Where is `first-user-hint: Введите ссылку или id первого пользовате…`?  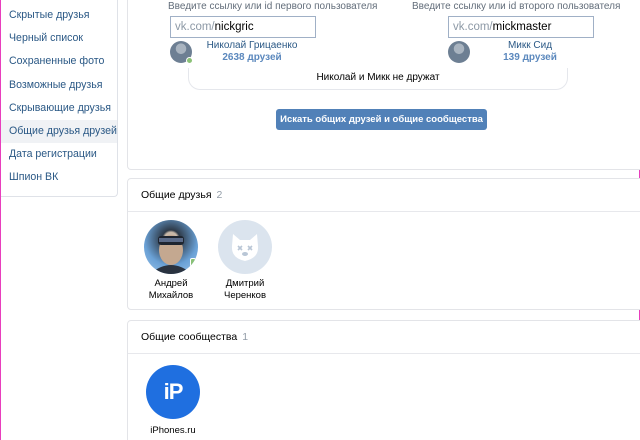
first-user-hint: Введите ссылку или id первого пользовате… is located at coordinates (273, 6).